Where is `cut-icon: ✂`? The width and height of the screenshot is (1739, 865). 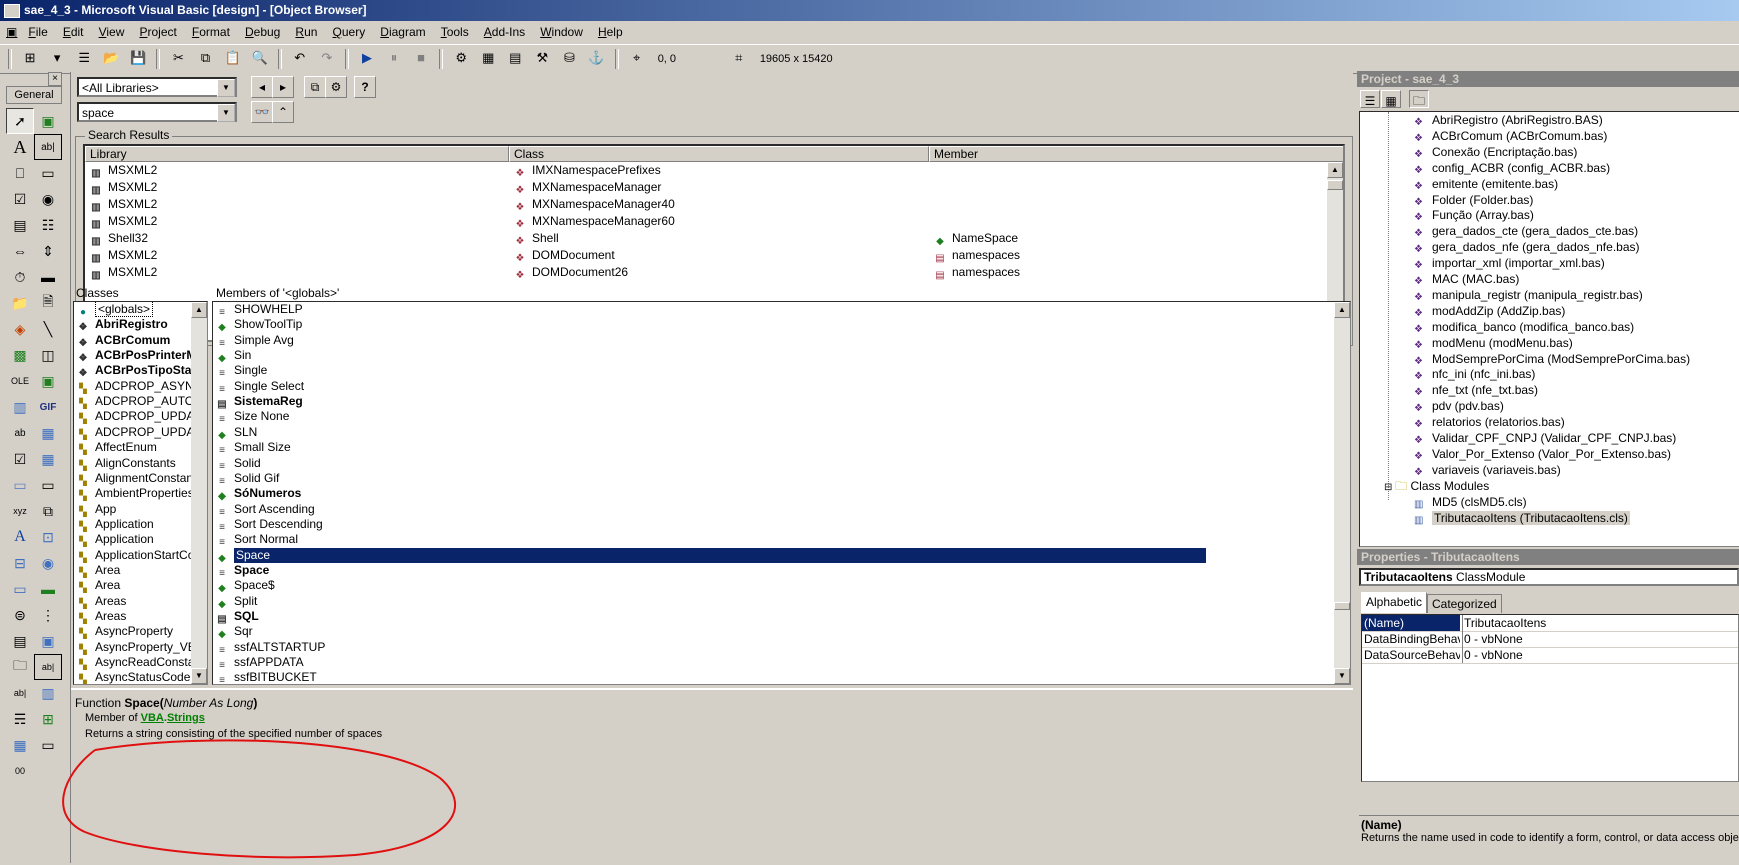 cut-icon: ✂ is located at coordinates (178, 58).